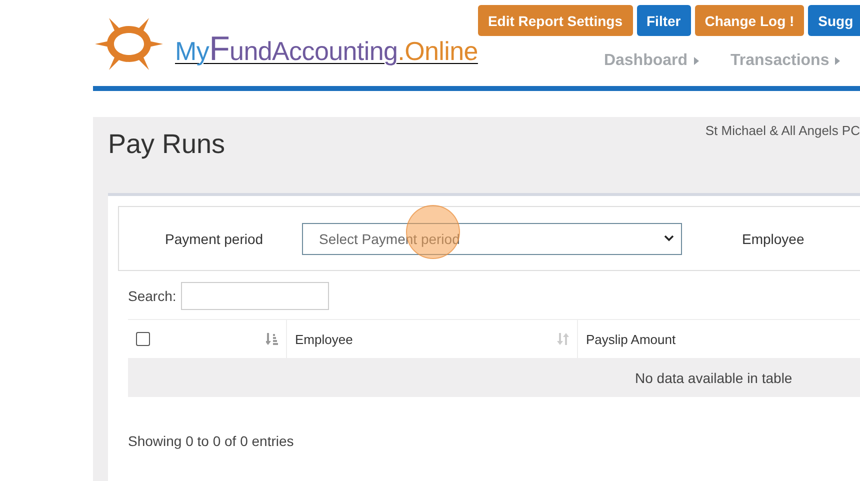 The image size is (860, 481). What do you see at coordinates (749, 20) in the screenshot?
I see `header-button: Change Log !` at bounding box center [749, 20].